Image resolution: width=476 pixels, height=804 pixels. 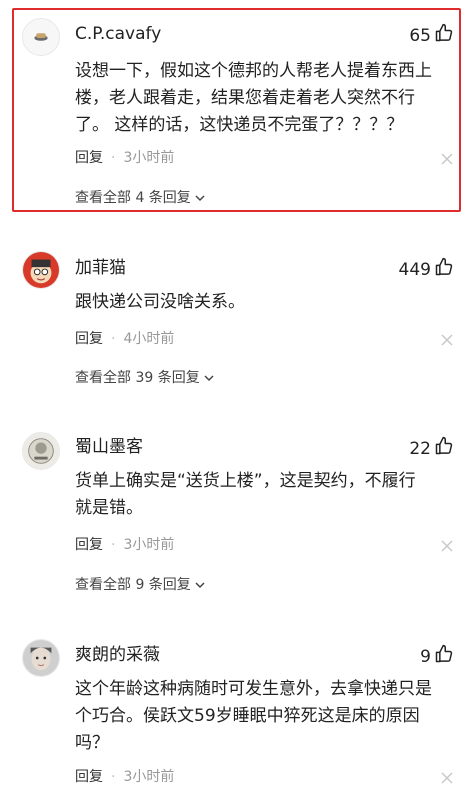 I want to click on comment-line: 吗？, so click(x=92, y=743).